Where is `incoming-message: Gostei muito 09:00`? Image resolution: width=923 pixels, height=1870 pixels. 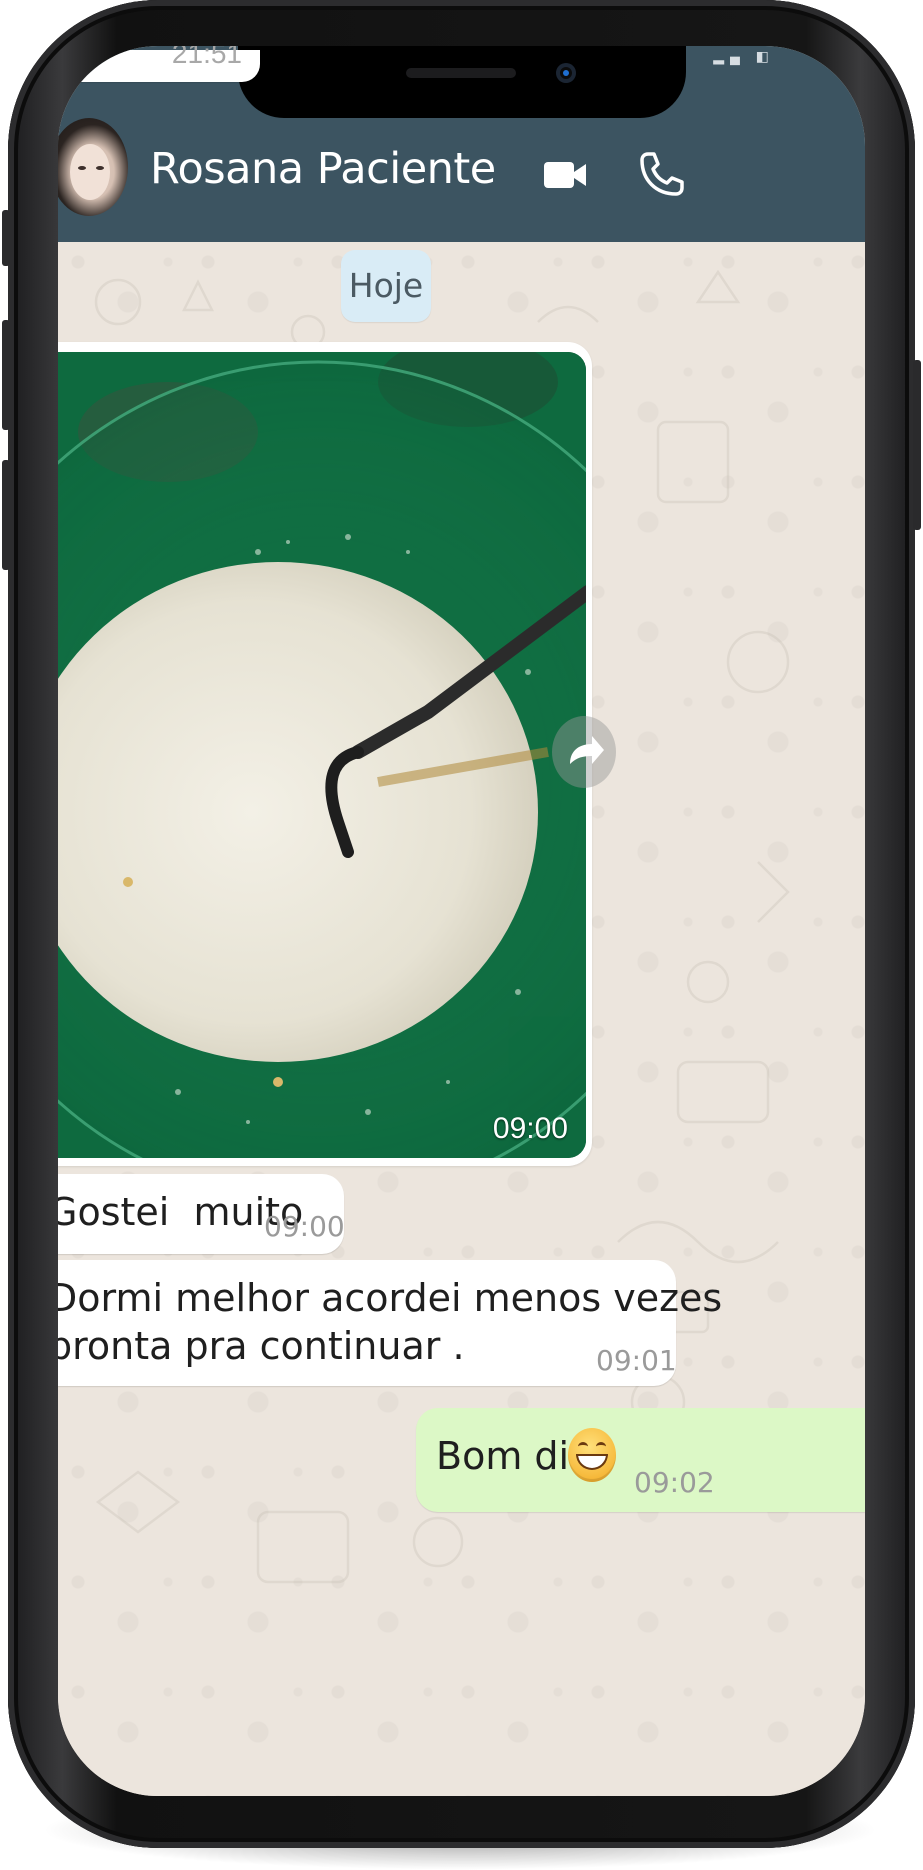 incoming-message: Gostei muito 09:00 is located at coordinates (201, 1214).